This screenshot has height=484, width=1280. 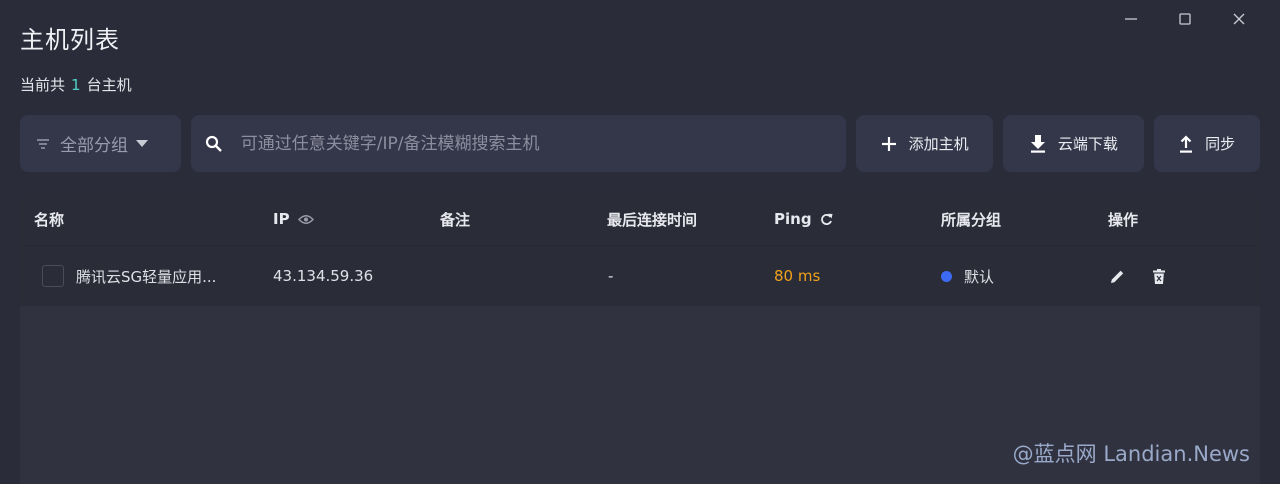 I want to click on header-last-conn-label: 最后连接时间, so click(x=652, y=219).